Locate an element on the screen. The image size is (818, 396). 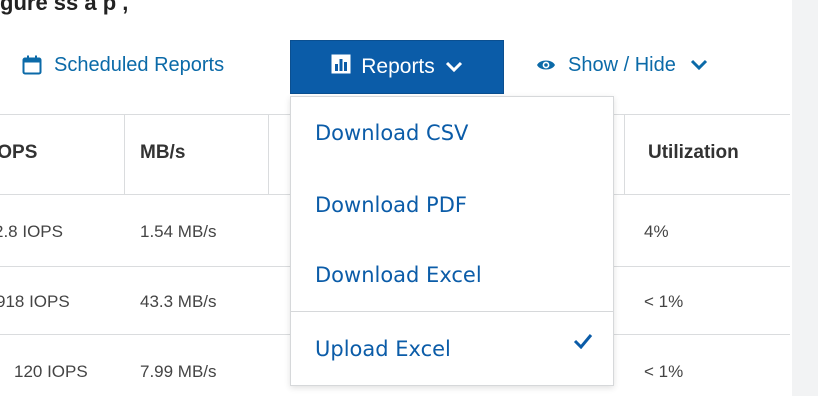
menu-item-upload-excel: Upload Excel is located at coordinates (383, 349).